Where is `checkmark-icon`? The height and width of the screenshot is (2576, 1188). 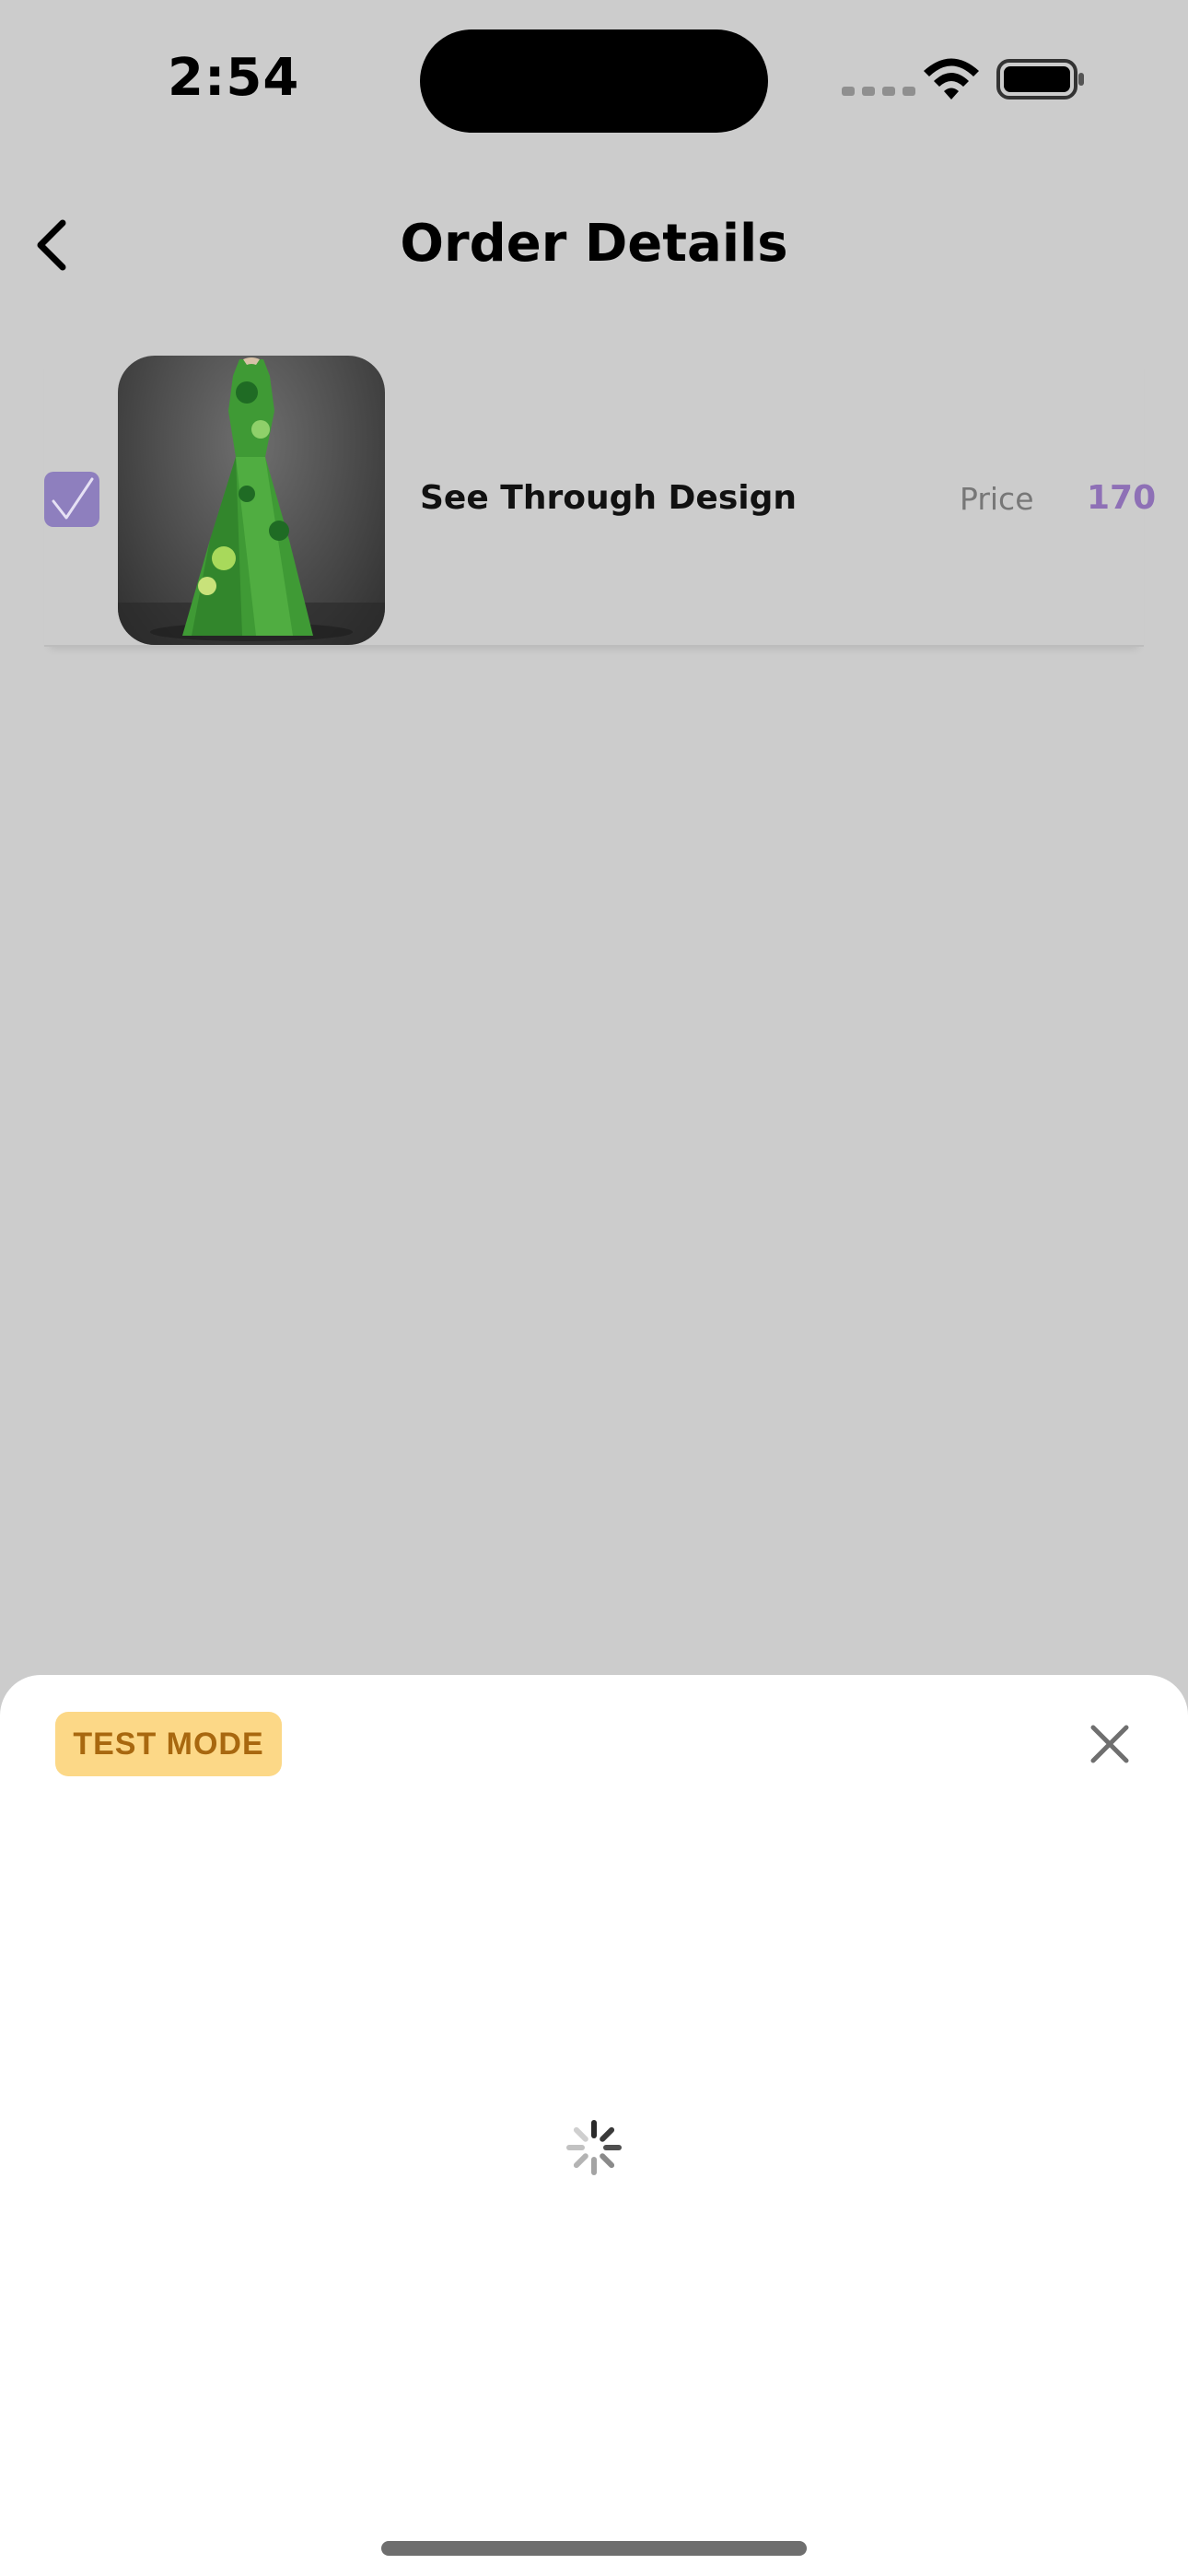 checkmark-icon is located at coordinates (73, 498).